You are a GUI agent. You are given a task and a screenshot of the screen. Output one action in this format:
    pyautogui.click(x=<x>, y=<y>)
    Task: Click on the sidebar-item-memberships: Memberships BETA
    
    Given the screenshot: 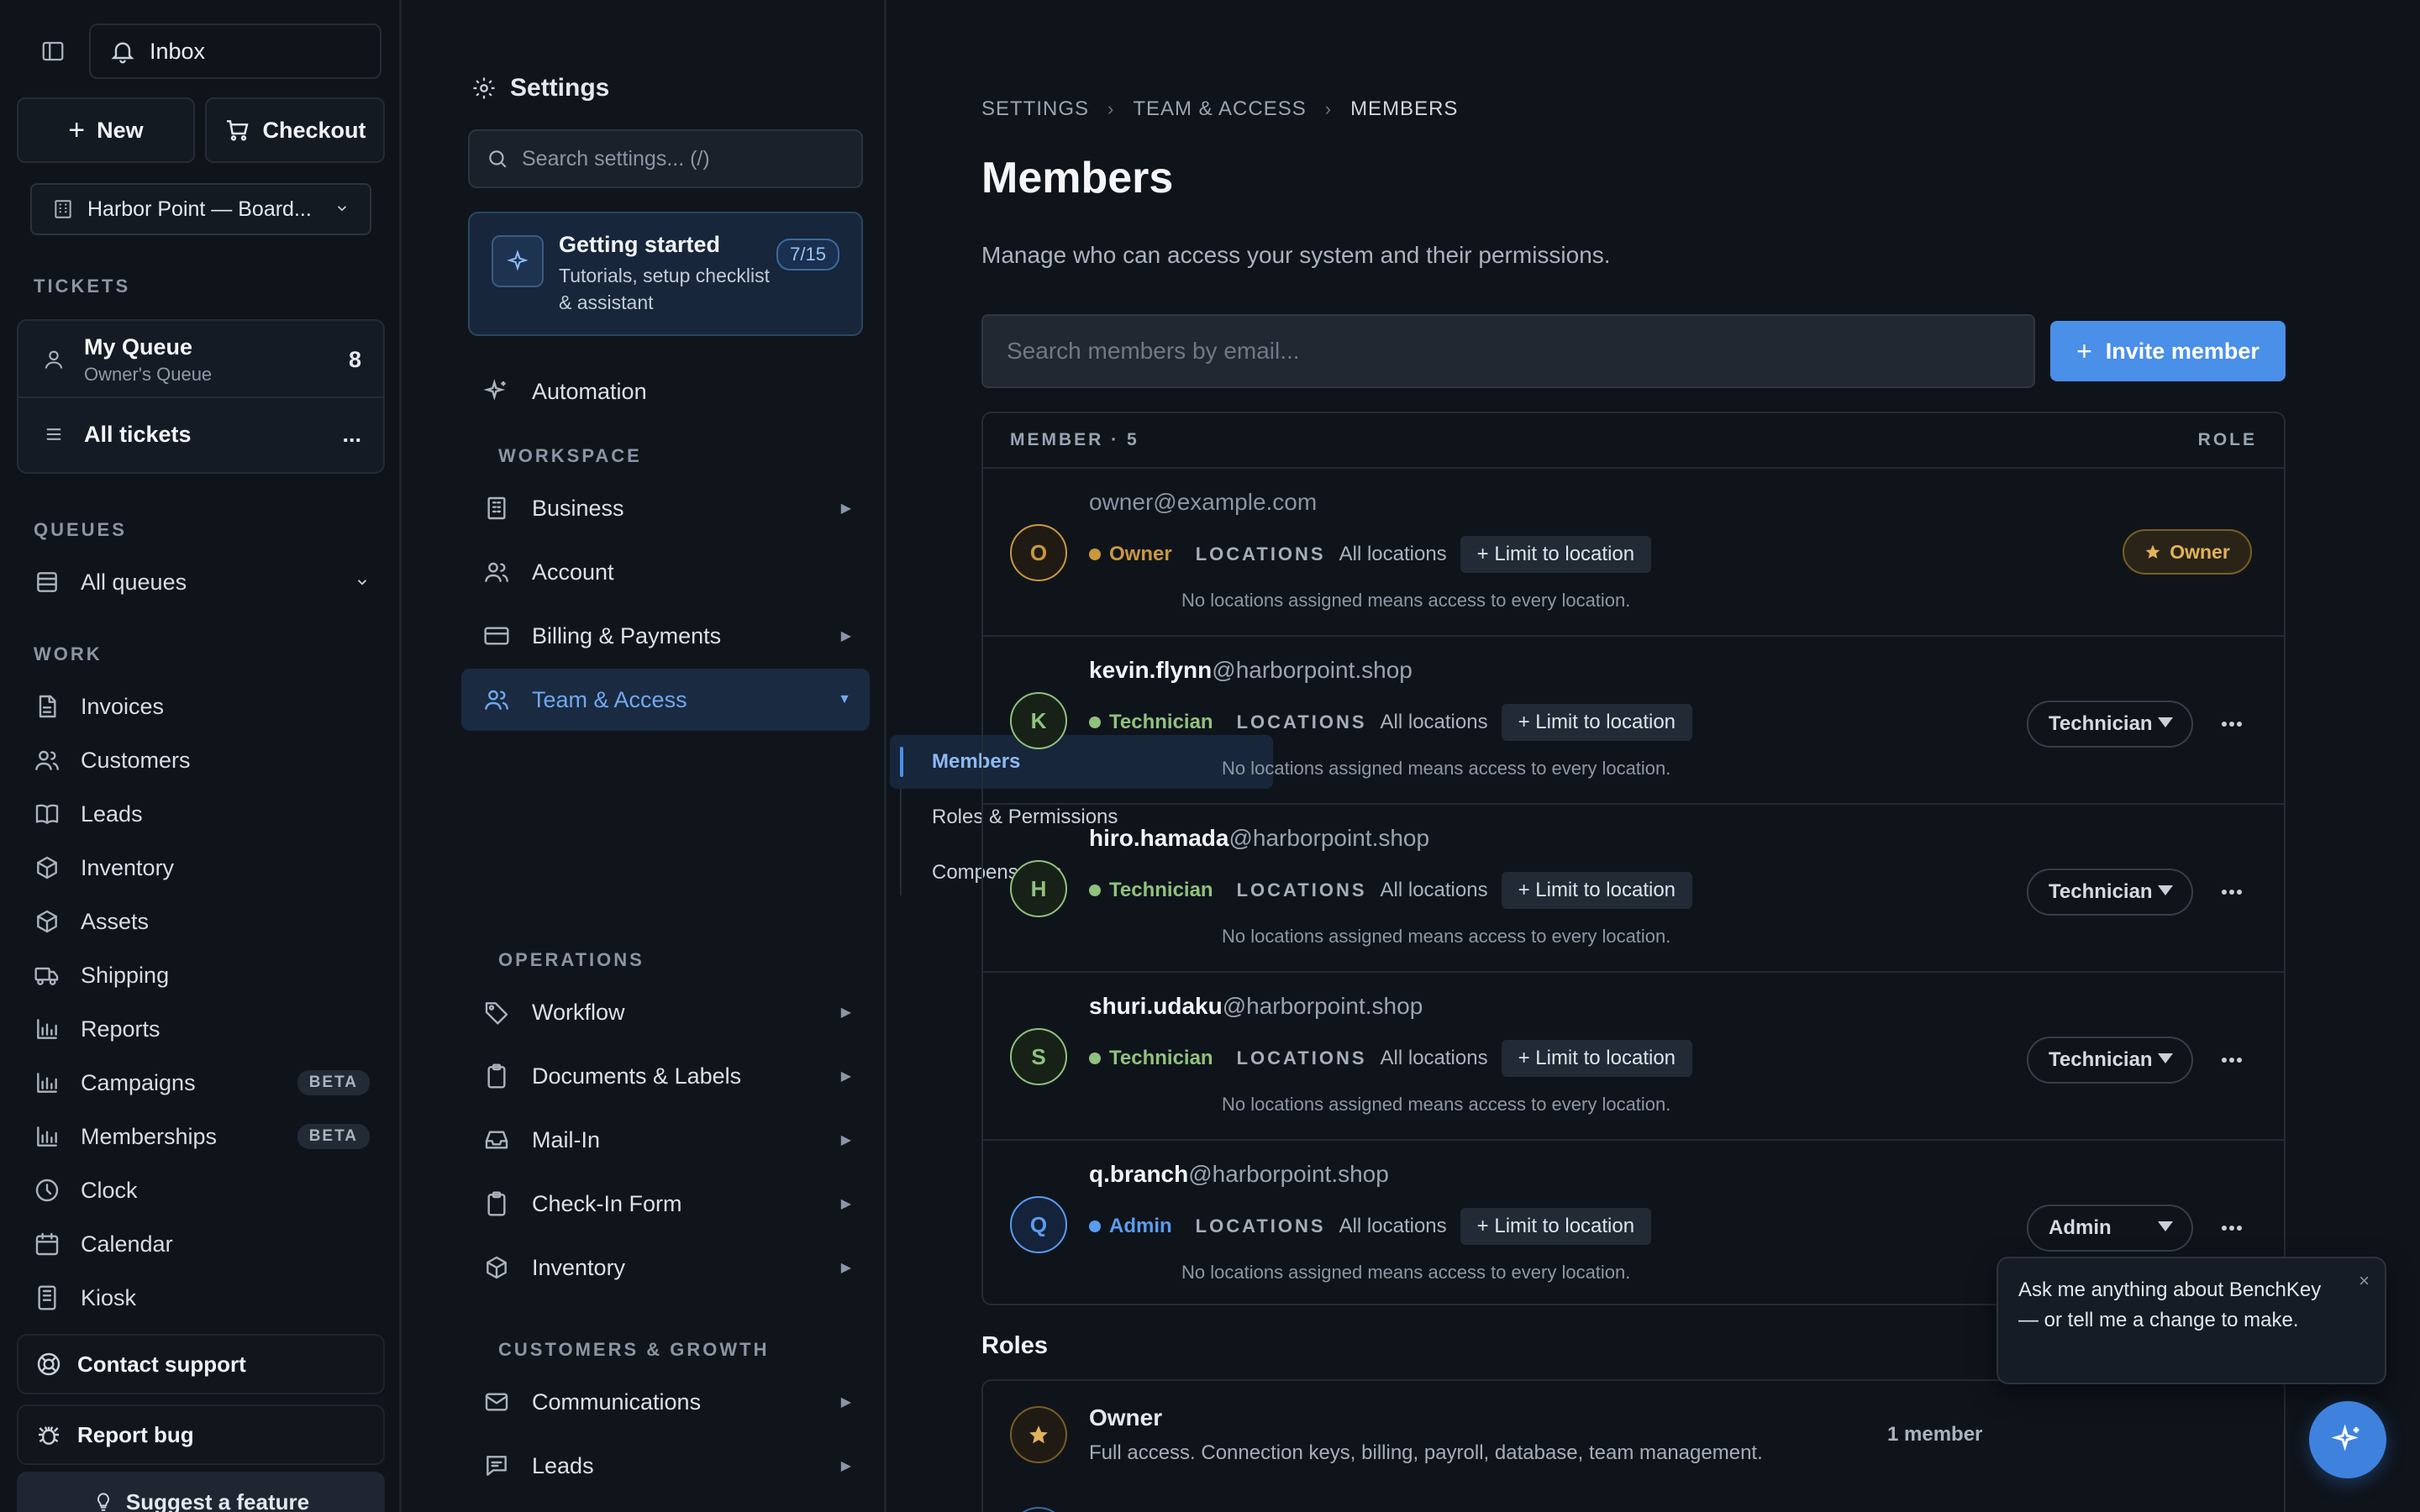 What is the action you would take?
    pyautogui.click(x=202, y=1137)
    